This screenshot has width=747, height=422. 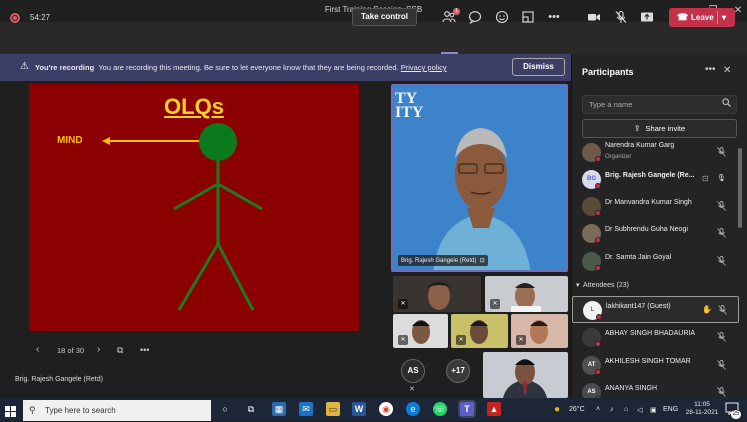 What do you see at coordinates (702, 409) in the screenshot?
I see `taskbar-clock: 11:05 28-11-2021` at bounding box center [702, 409].